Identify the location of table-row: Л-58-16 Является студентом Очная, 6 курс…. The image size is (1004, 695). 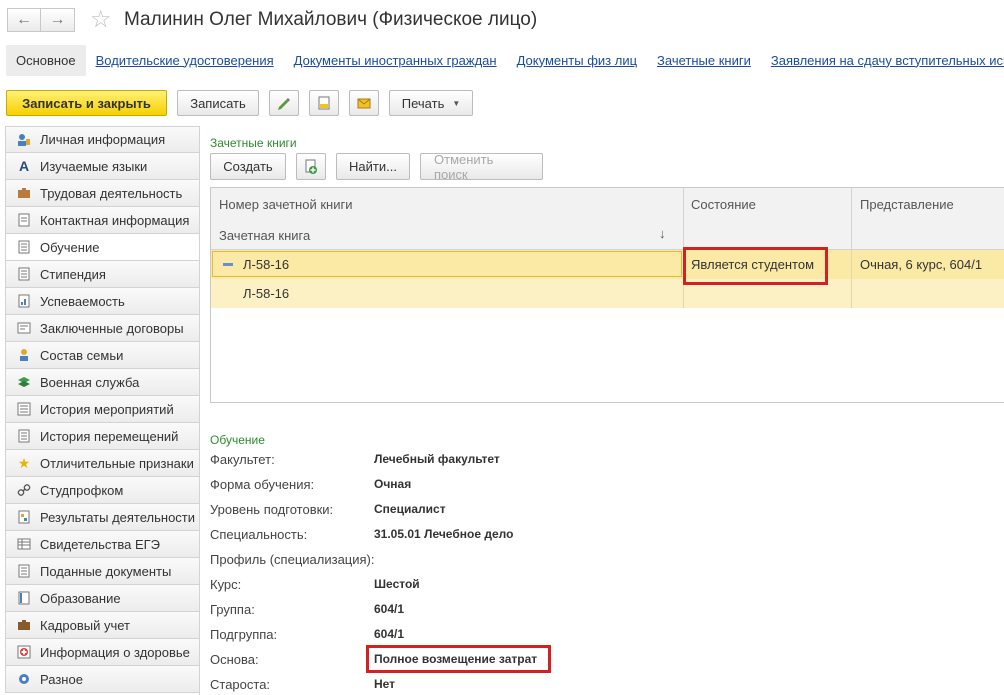
(607, 264).